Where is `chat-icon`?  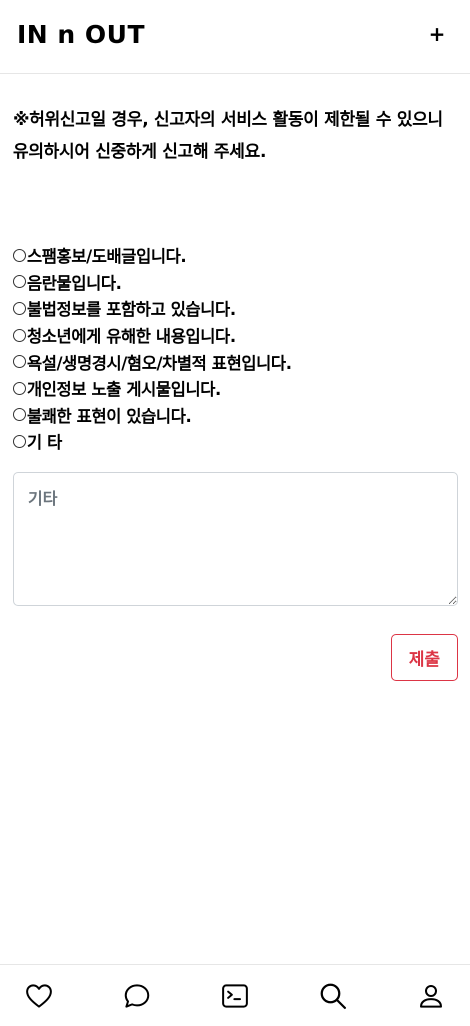
chat-icon is located at coordinates (137, 995).